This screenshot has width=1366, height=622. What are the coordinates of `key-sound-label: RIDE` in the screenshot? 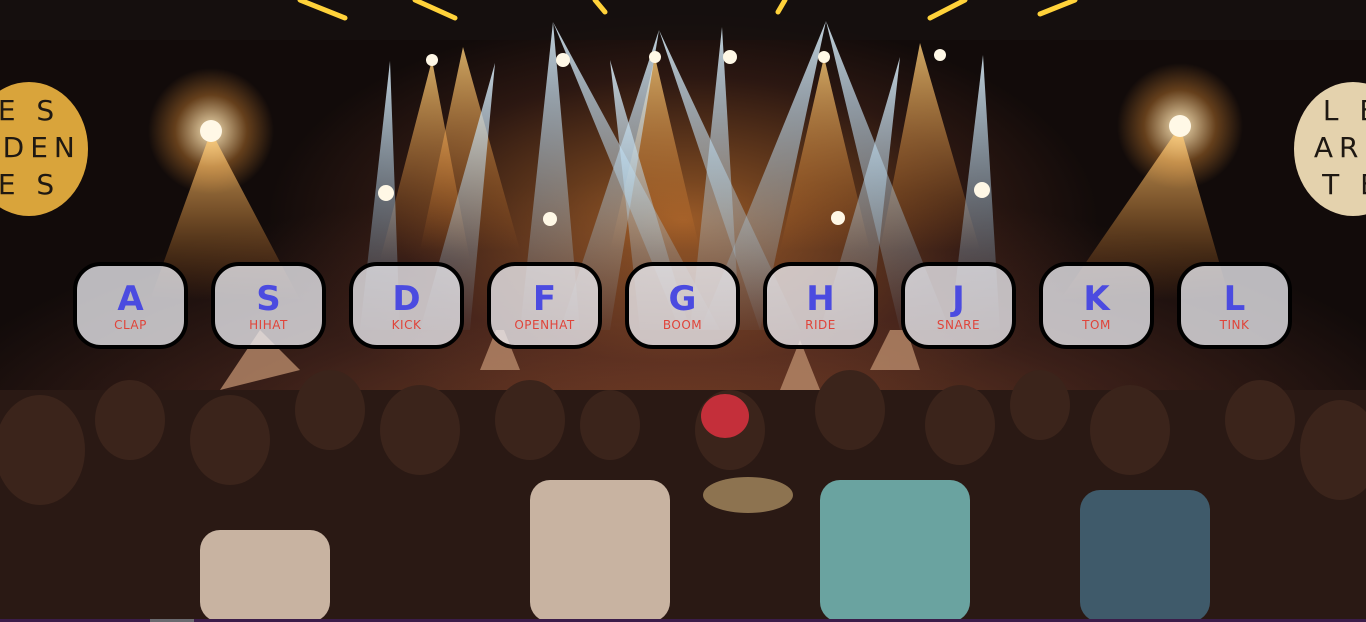 It's located at (820, 325).